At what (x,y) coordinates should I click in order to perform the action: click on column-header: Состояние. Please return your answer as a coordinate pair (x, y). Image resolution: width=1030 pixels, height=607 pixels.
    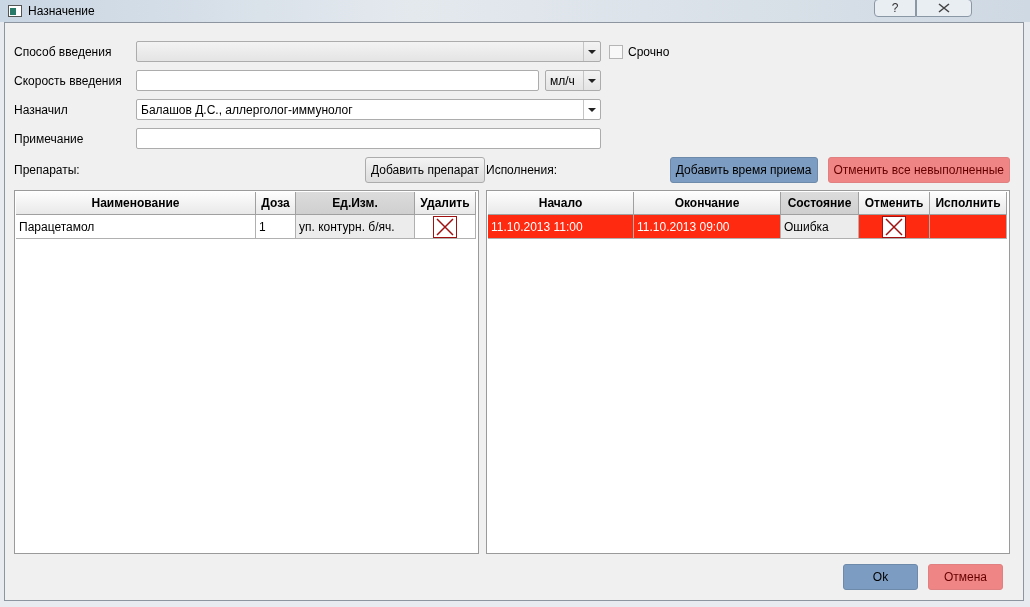
    Looking at the image, I should click on (820, 203).